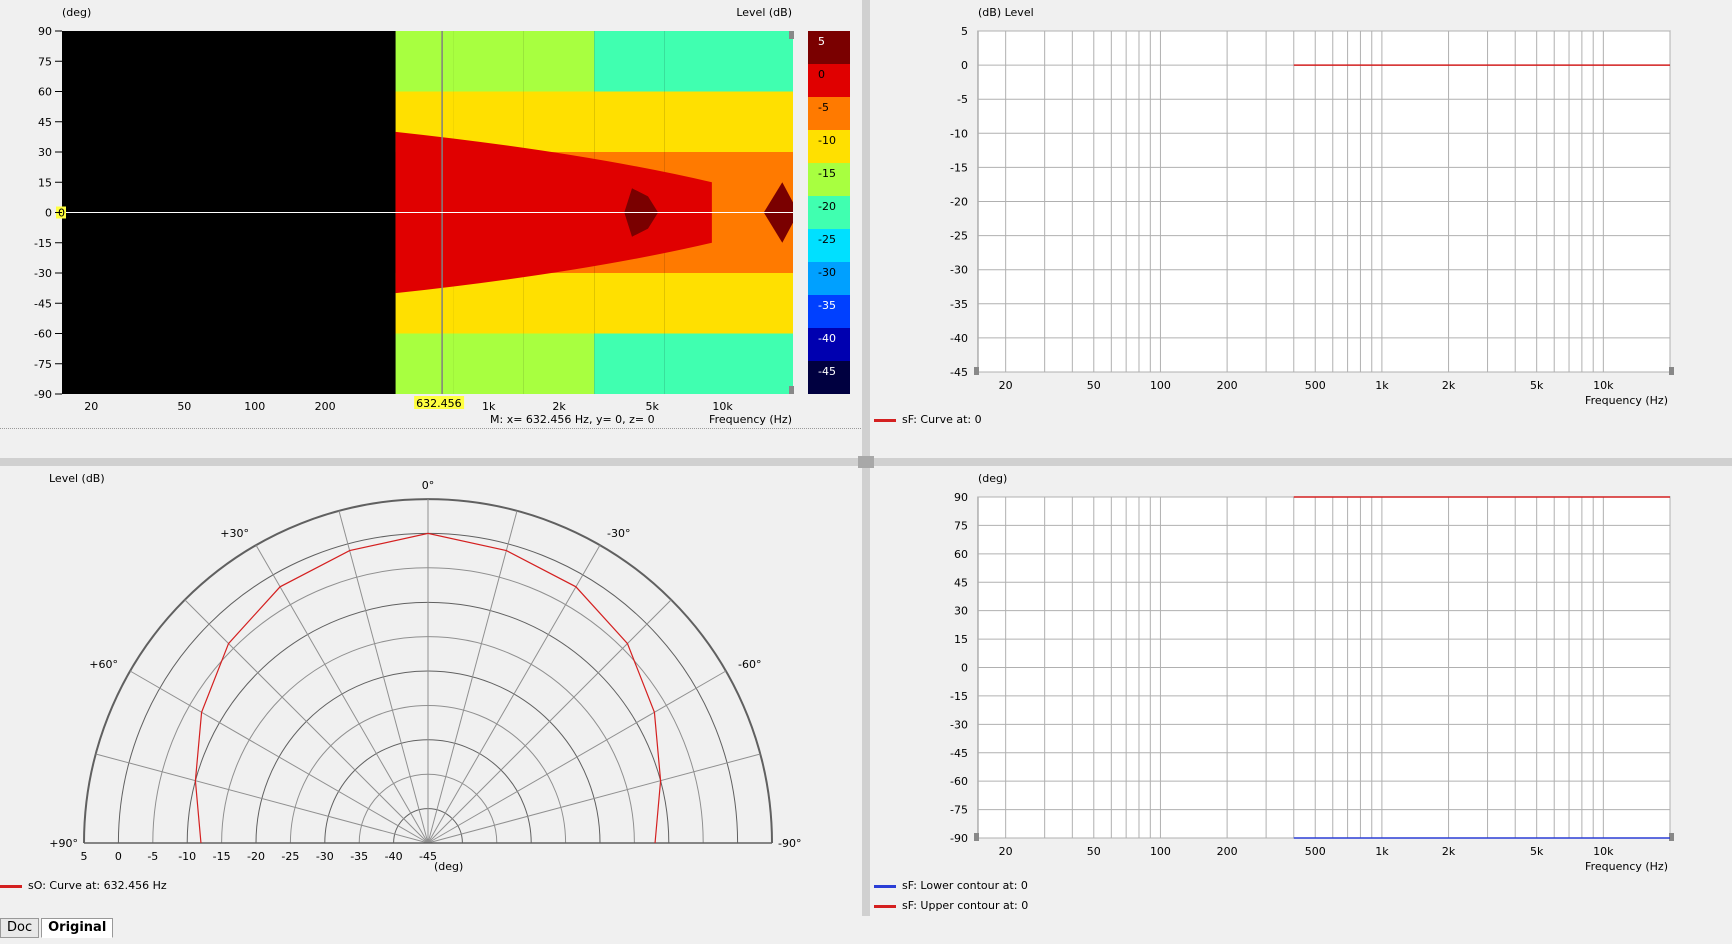  What do you see at coordinates (118, 856) in the screenshot?
I see `polar-radial-label: 0` at bounding box center [118, 856].